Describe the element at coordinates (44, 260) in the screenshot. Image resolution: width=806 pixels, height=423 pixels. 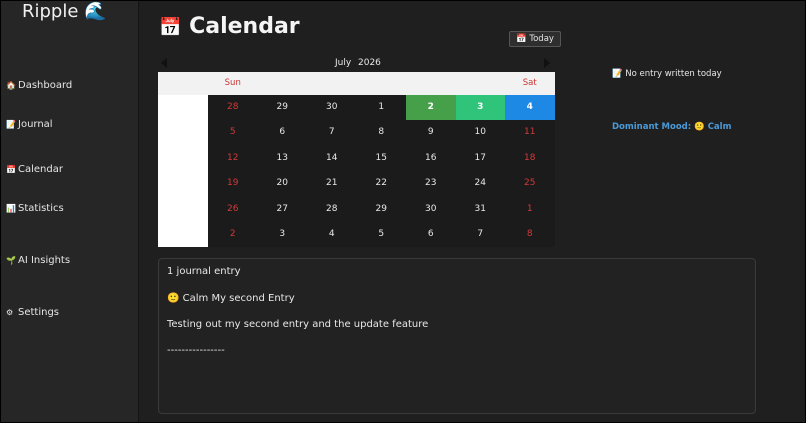
I see `sidebar-item-label: AI Insights` at that location.